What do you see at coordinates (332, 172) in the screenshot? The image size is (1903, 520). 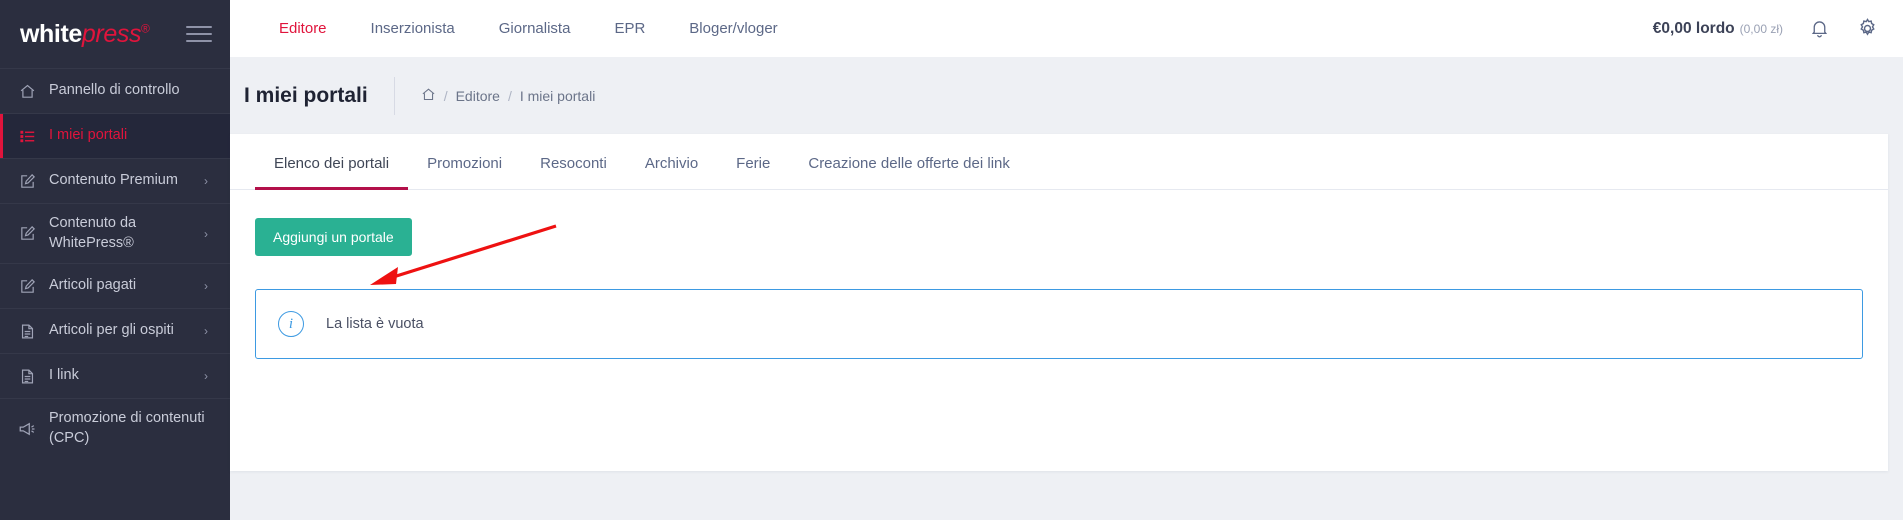 I see `tab-elenco-dei-portali: Elenco dei portali` at bounding box center [332, 172].